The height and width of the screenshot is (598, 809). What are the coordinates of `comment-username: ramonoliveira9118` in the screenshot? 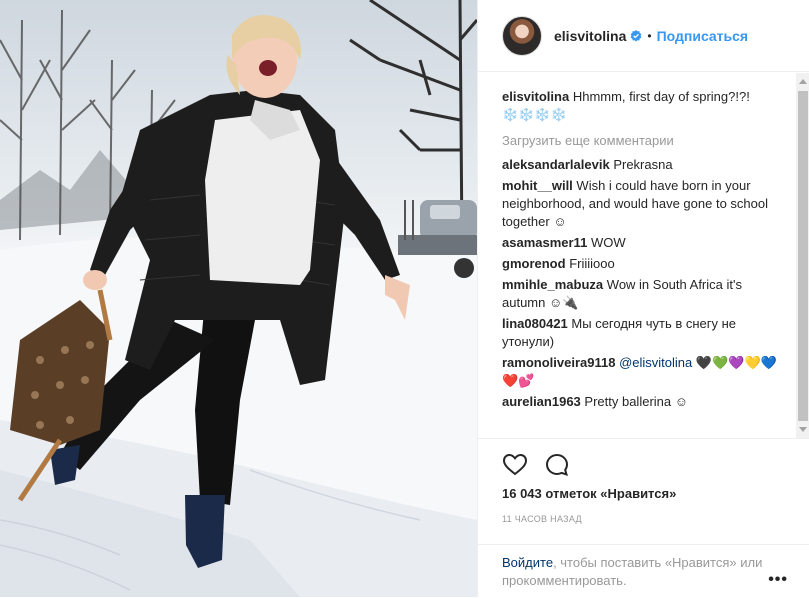 It's located at (558, 362).